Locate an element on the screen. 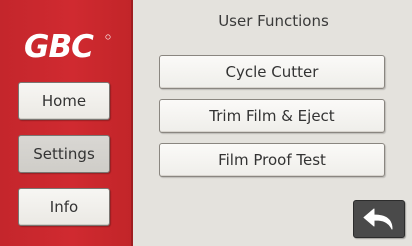 The height and width of the screenshot is (246, 412). info-button: Info is located at coordinates (64, 207).